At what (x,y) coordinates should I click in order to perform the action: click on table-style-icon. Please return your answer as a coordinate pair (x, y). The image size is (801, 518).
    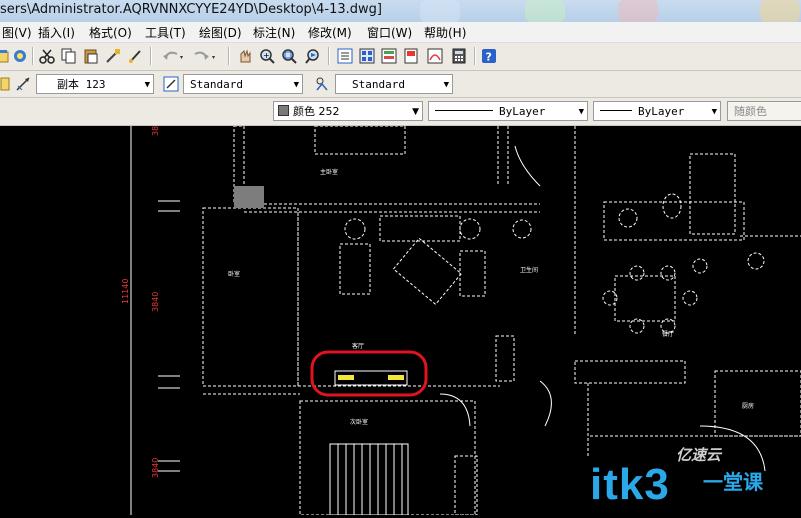
    Looking at the image, I should click on (322, 84).